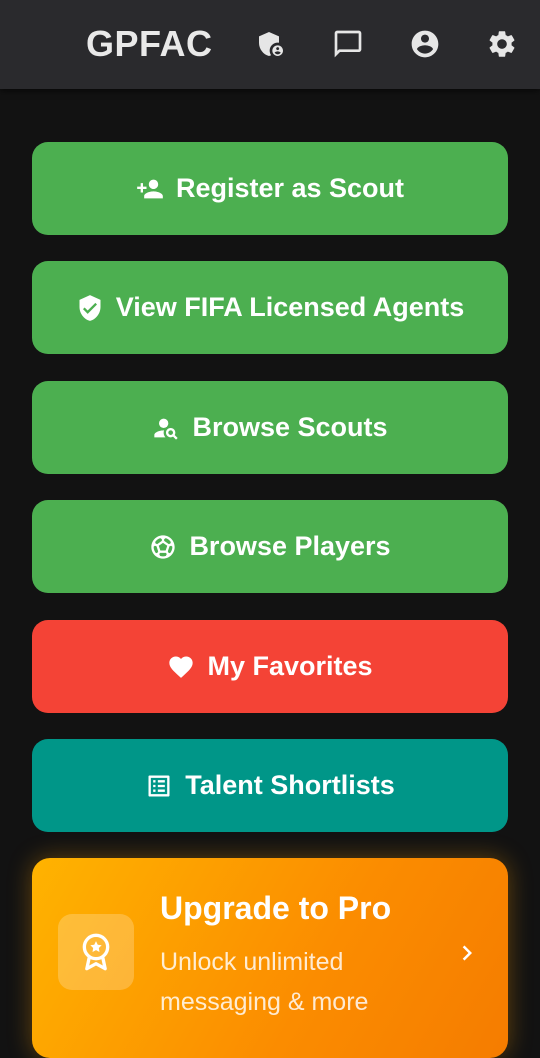 The width and height of the screenshot is (540, 1058). I want to click on register-scout-label: Register as Scout, so click(290, 188).